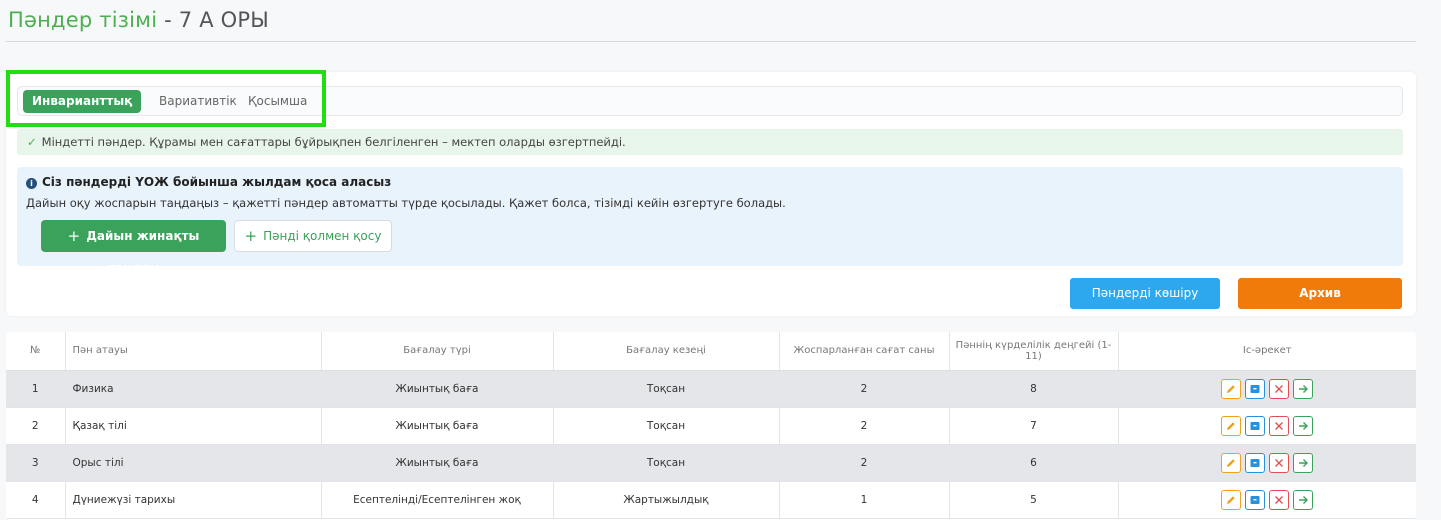  Describe the element at coordinates (143, 252) in the screenshot. I see `choose-ready-set-label: Дайын жинақты таңдау` at that location.